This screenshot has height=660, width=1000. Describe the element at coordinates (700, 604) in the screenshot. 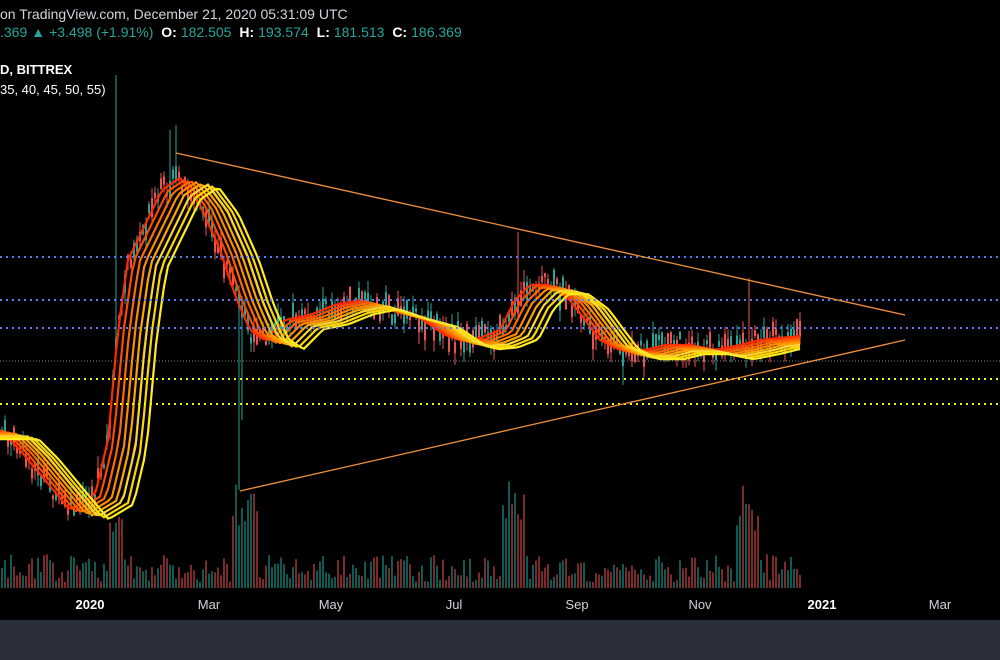

I see `x-tick-label: Nov` at that location.